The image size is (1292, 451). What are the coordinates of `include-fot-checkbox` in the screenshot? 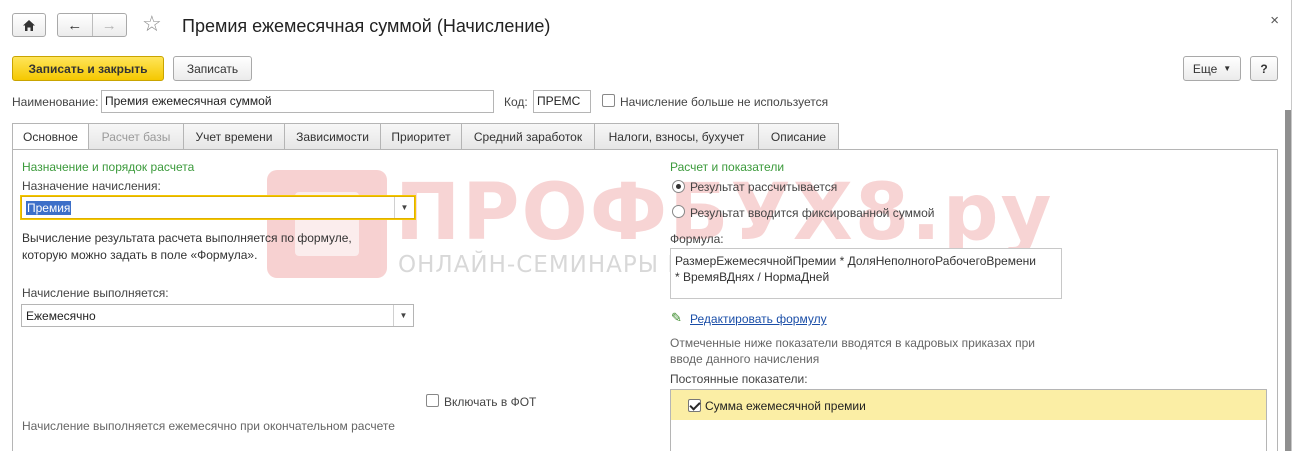 It's located at (432, 400).